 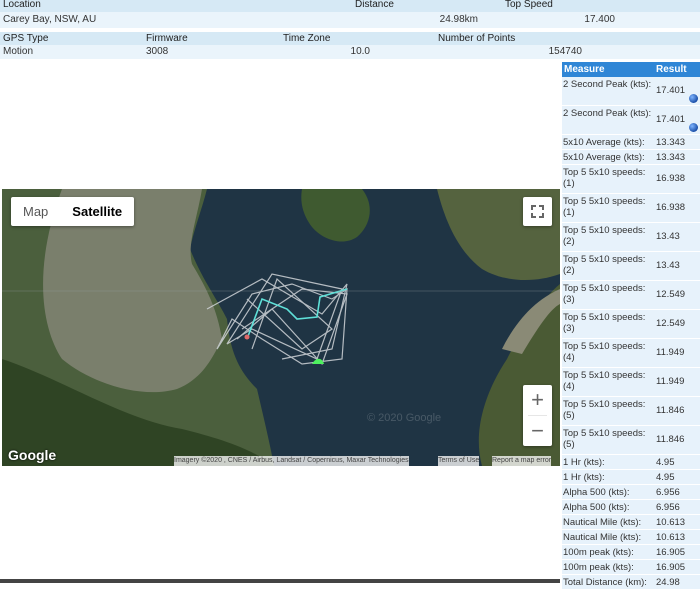 I want to click on map-type-satellite-button: Satellite, so click(x=97, y=211).